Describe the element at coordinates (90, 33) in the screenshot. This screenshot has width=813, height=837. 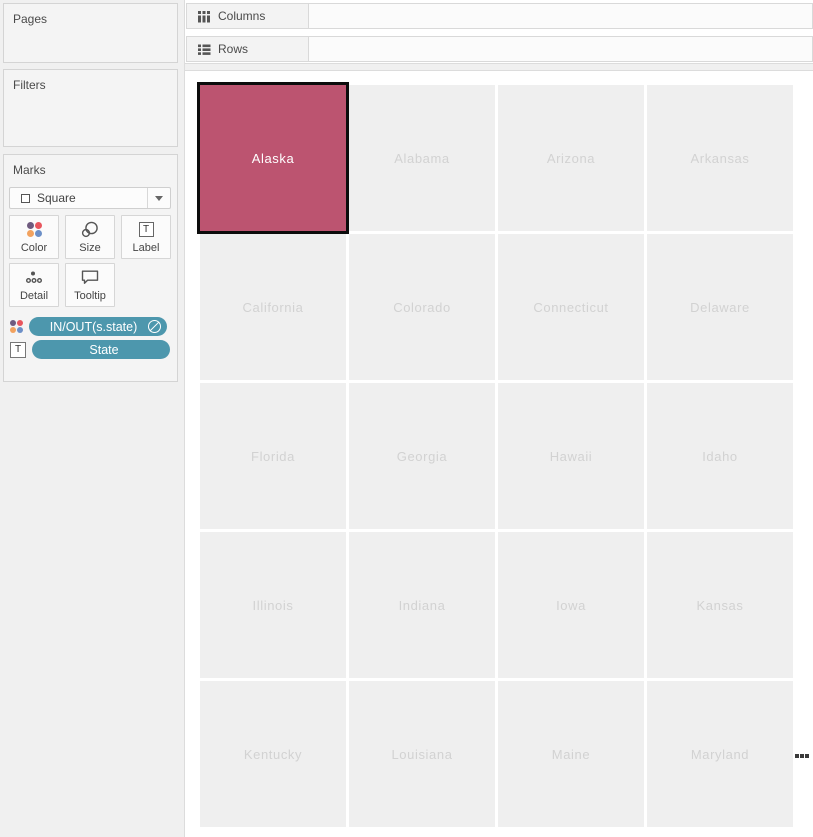
I see `pages-shelf: Pages` at that location.